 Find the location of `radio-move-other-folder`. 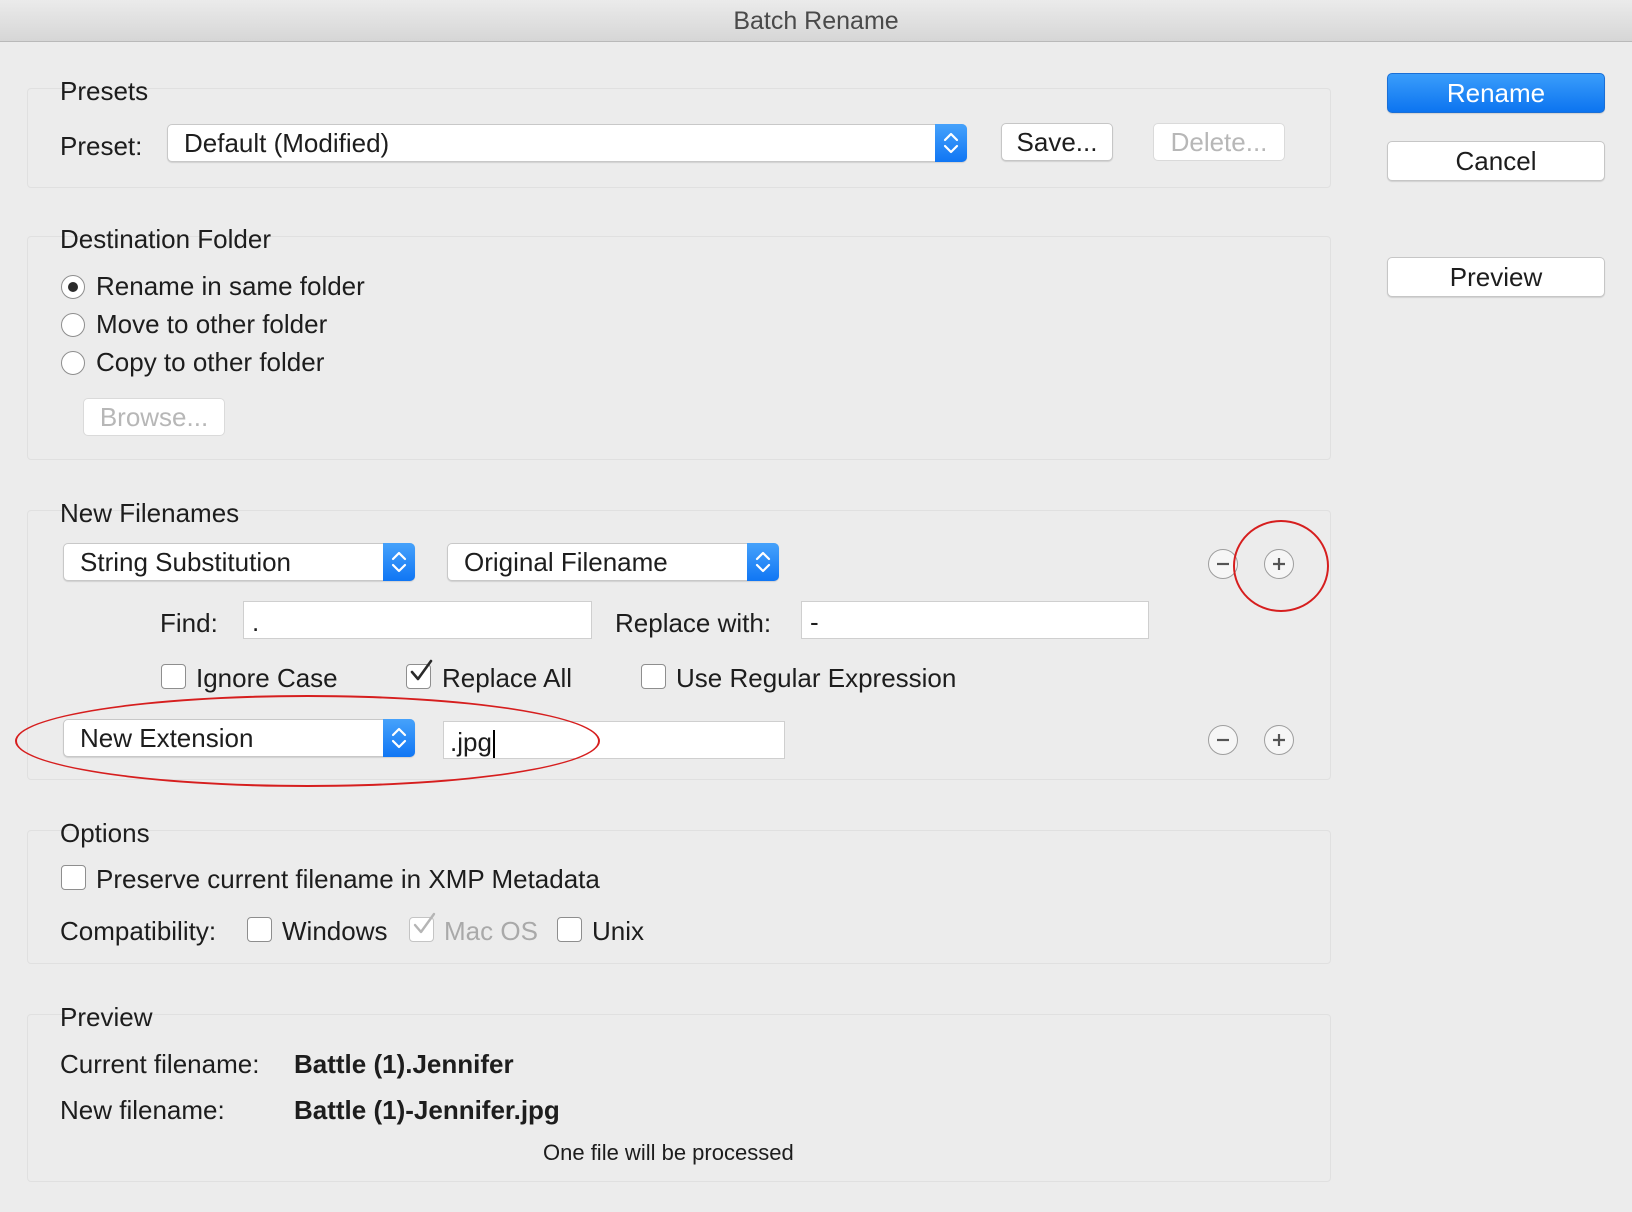

radio-move-other-folder is located at coordinates (73, 325).